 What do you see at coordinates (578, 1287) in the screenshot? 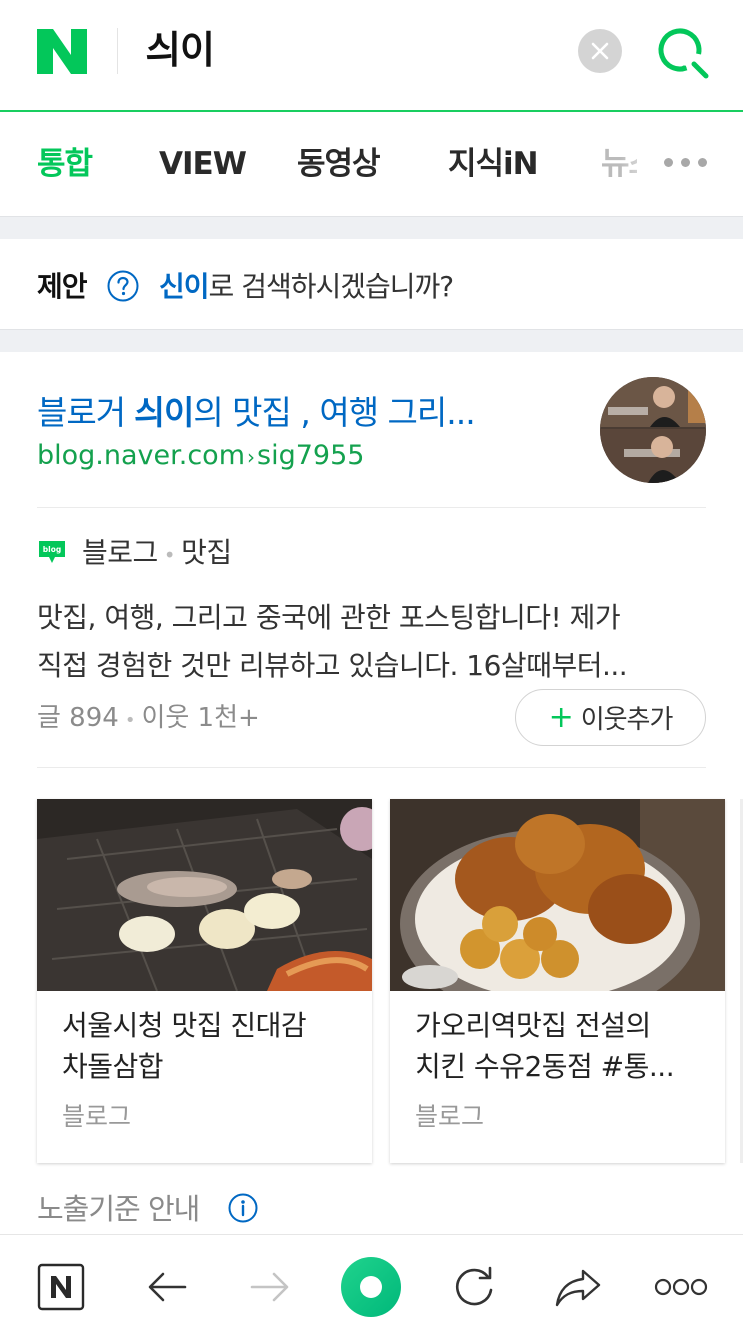
I see `share-icon` at bounding box center [578, 1287].